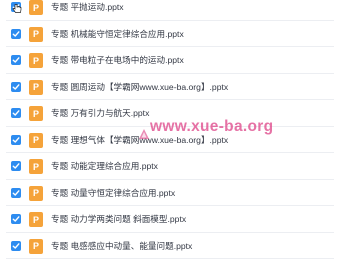 This screenshot has width=340, height=259. Describe the element at coordinates (121, 246) in the screenshot. I see `file-name: 专题 电感感应中动量、能量问题.pptx` at that location.